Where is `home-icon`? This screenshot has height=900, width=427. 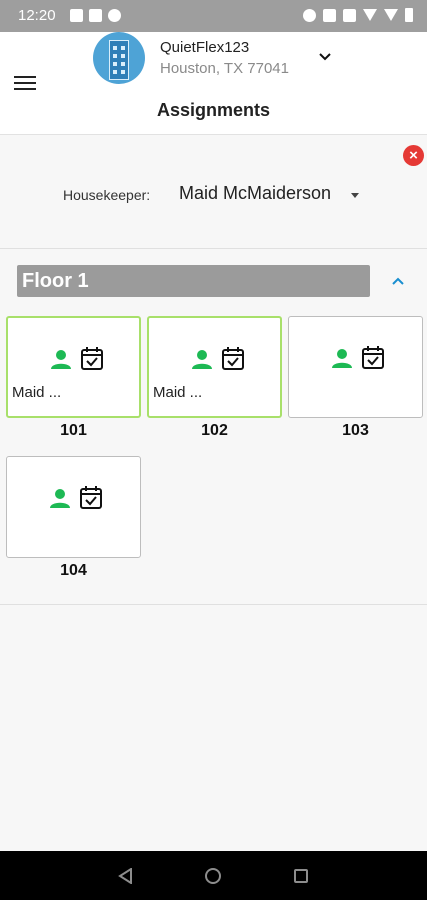 home-icon is located at coordinates (213, 876).